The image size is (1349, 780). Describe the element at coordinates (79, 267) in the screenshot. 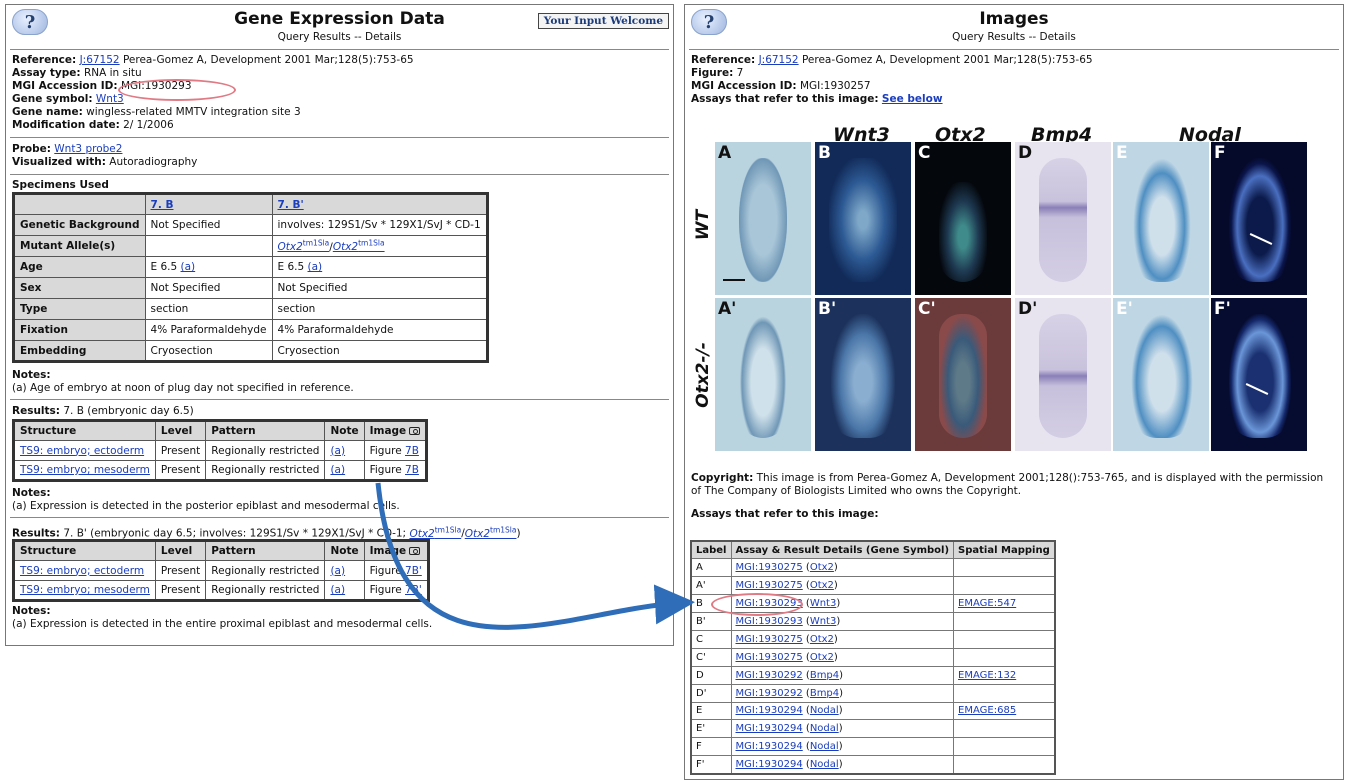

I see `row-label: Age` at that location.